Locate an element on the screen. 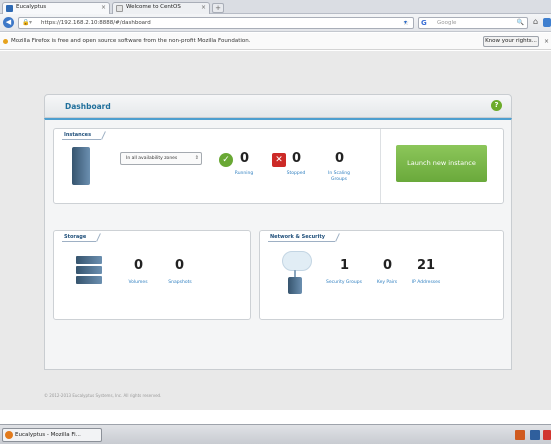 The image size is (551, 444). tab-centos: Welcome to CentOS × is located at coordinates (161, 8).